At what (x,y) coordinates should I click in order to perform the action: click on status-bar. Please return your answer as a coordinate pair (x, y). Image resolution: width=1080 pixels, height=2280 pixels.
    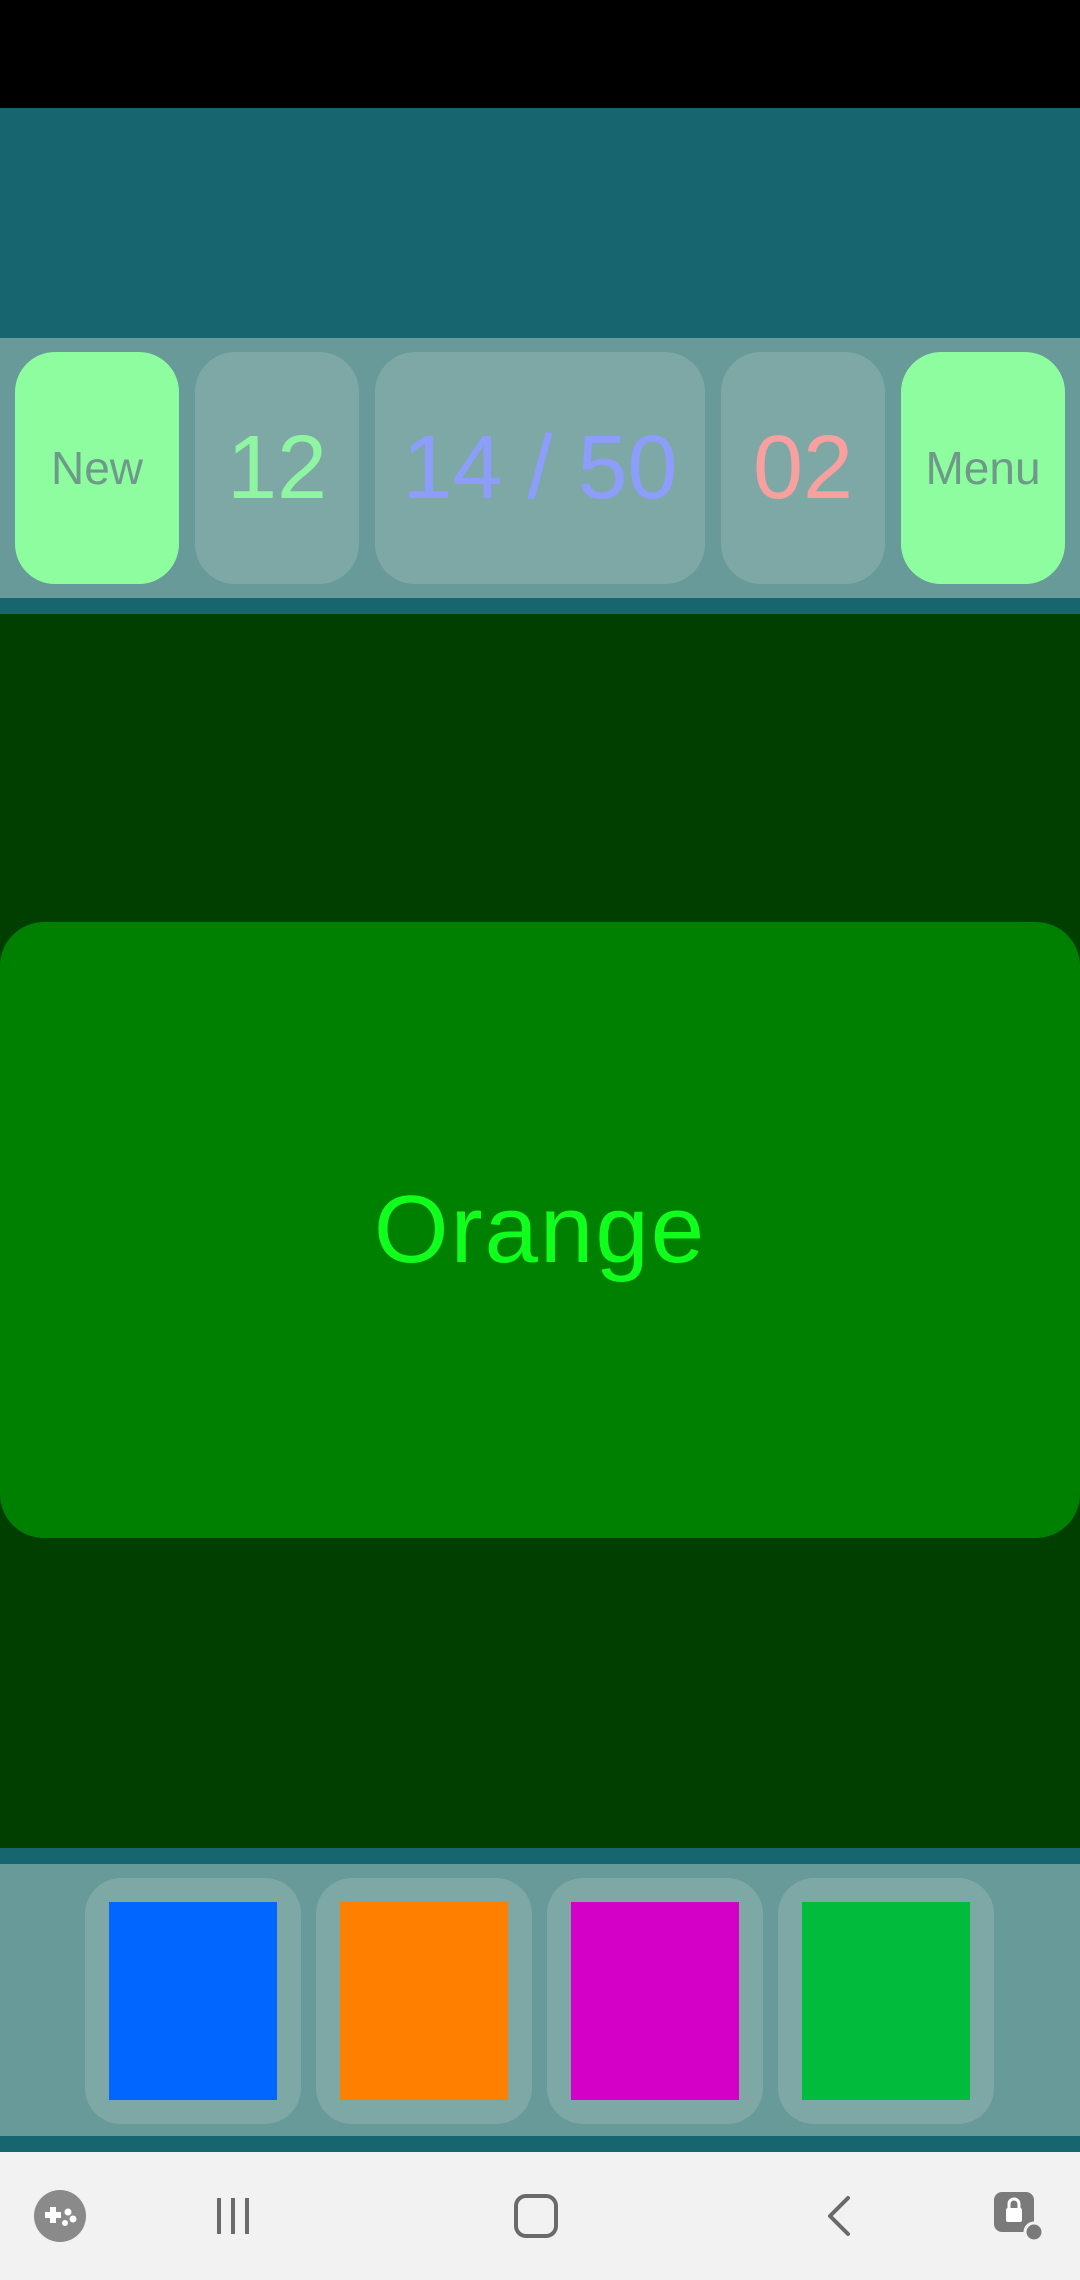
    Looking at the image, I should click on (540, 54).